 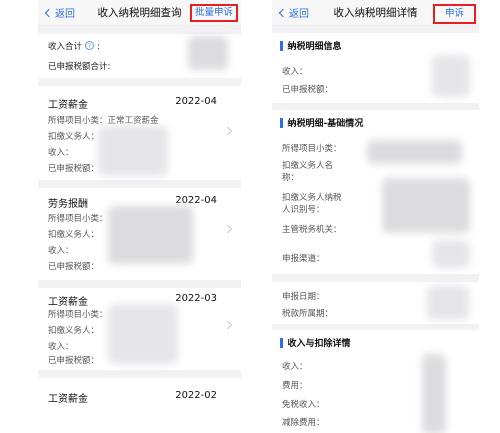 I want to click on record-date: 2022-03, so click(x=196, y=298).